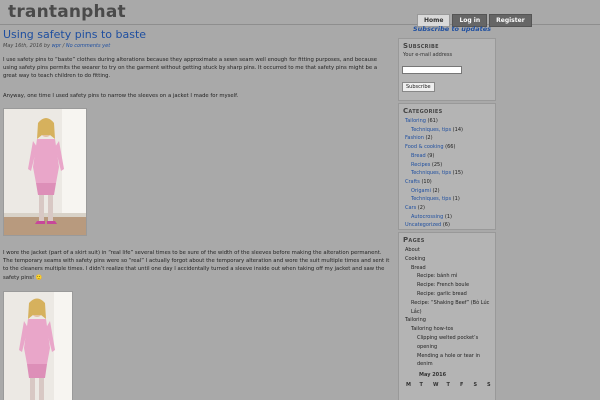 This screenshot has height=400, width=600. What do you see at coordinates (414, 240) in the screenshot?
I see `pages-panel-title: Pages` at bounding box center [414, 240].